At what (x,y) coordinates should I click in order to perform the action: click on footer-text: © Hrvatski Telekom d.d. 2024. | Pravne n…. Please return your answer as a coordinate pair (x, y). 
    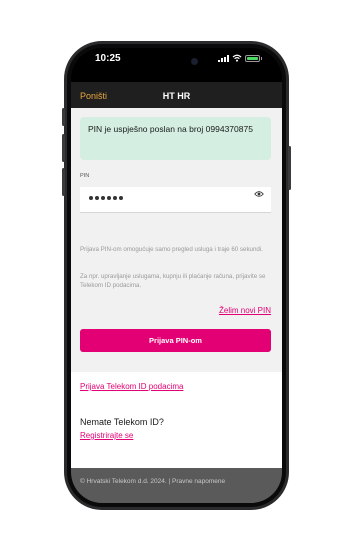
    Looking at the image, I should click on (153, 481).